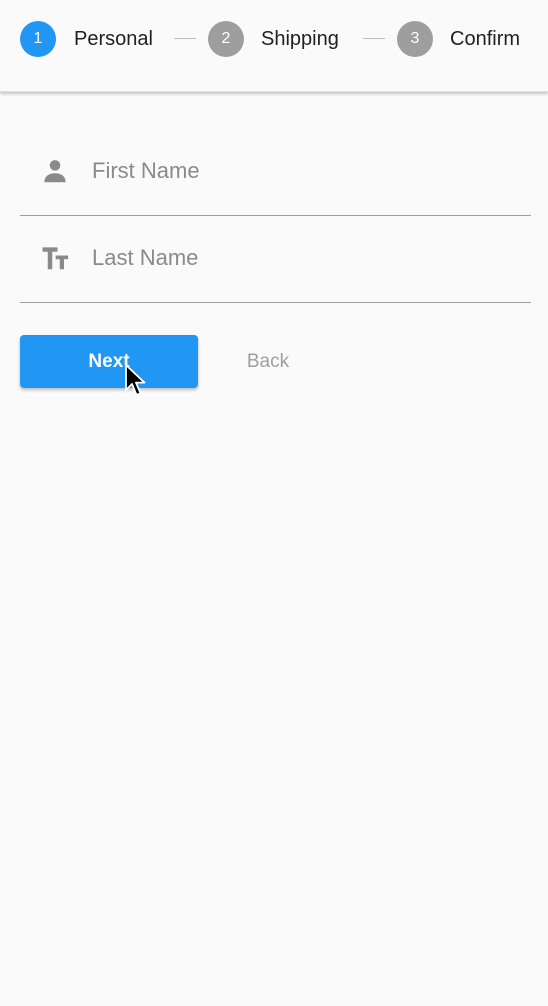  What do you see at coordinates (485, 39) in the screenshot?
I see `step-3-label: Confirm` at bounding box center [485, 39].